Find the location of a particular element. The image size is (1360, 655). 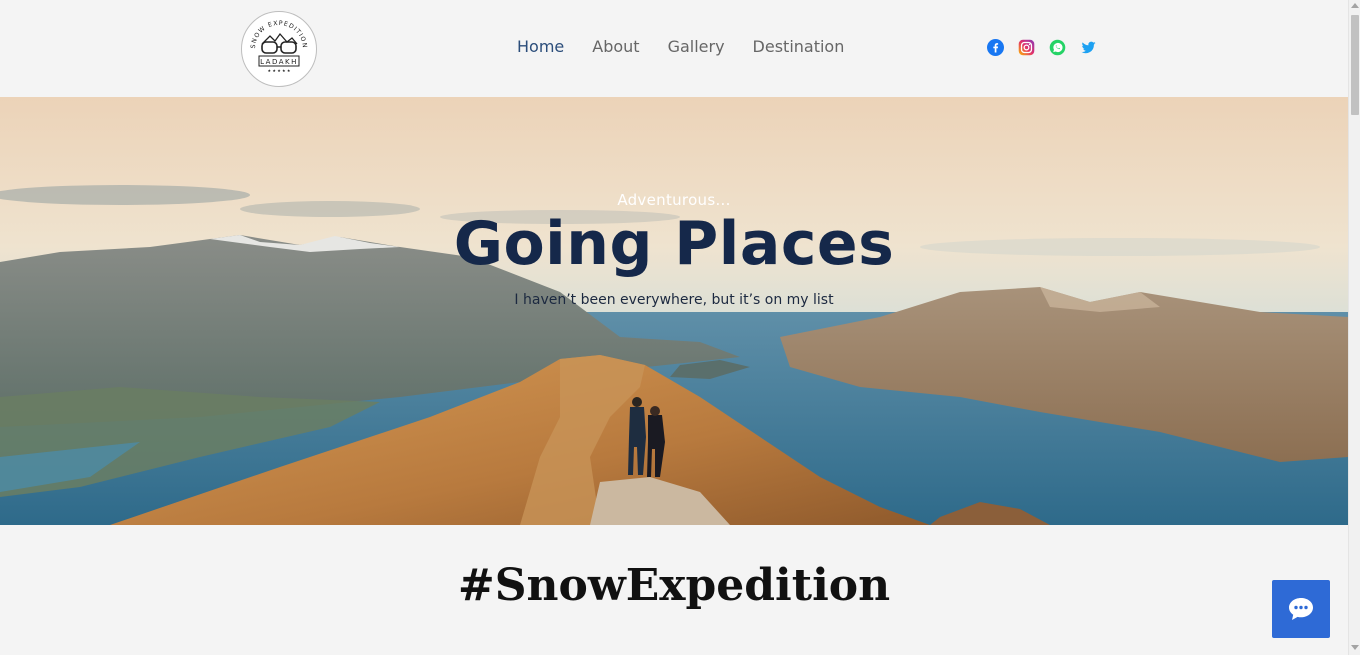

social-bar is located at coordinates (1042, 47).